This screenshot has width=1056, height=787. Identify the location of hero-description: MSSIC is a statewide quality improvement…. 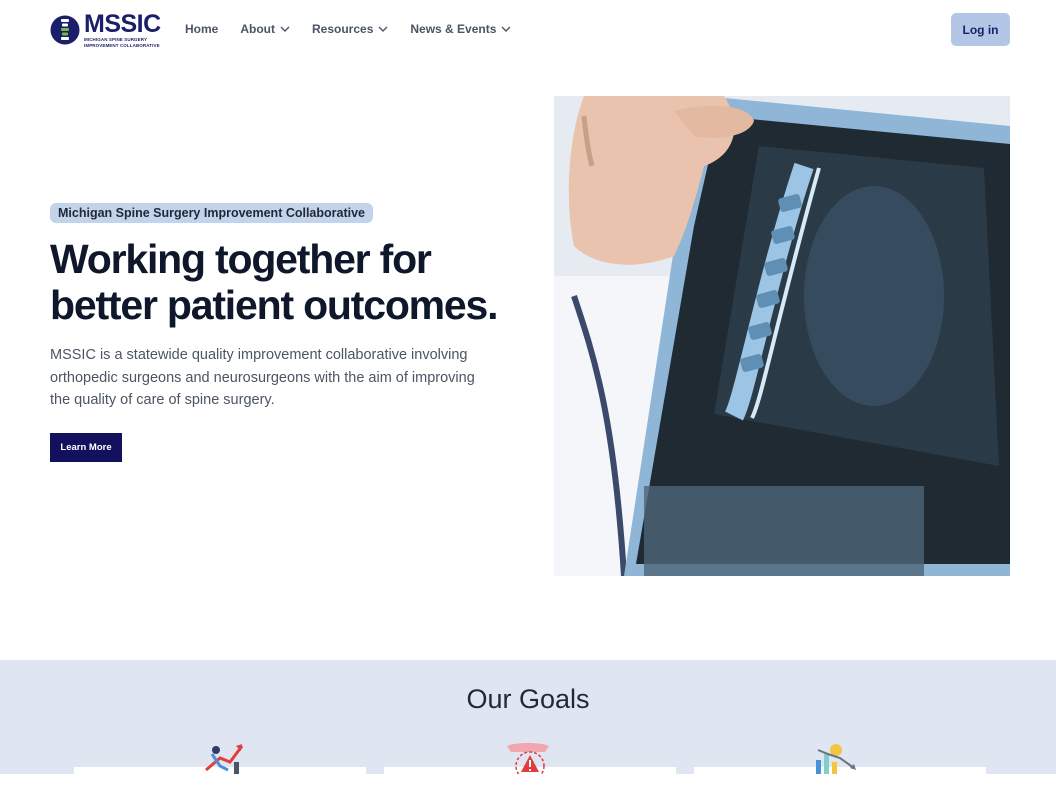
(262, 377).